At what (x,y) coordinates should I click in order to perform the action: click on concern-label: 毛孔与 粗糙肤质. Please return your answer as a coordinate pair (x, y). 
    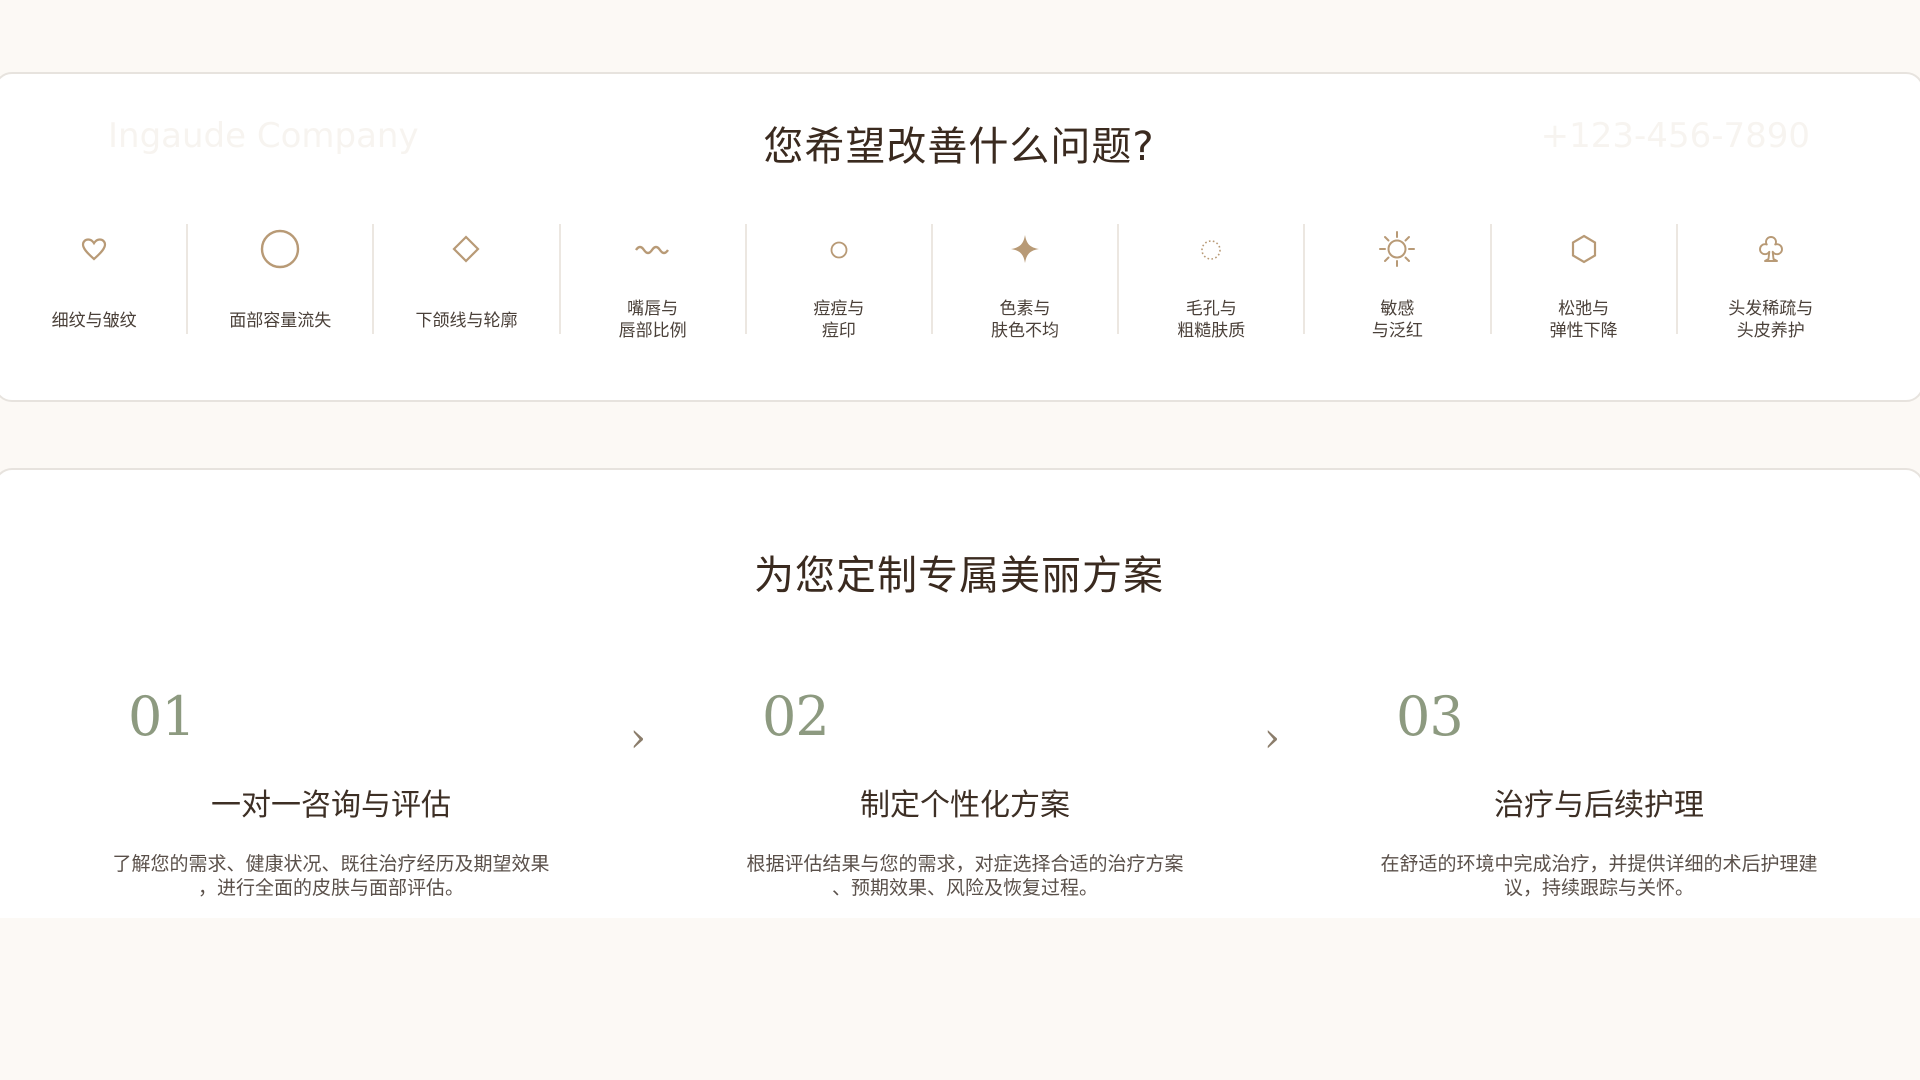
    Looking at the image, I should click on (1211, 320).